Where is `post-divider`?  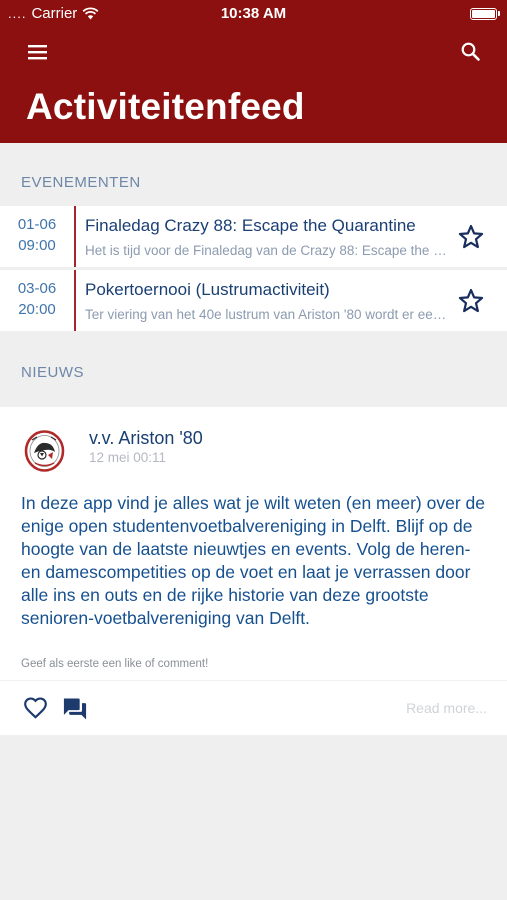 post-divider is located at coordinates (253, 680).